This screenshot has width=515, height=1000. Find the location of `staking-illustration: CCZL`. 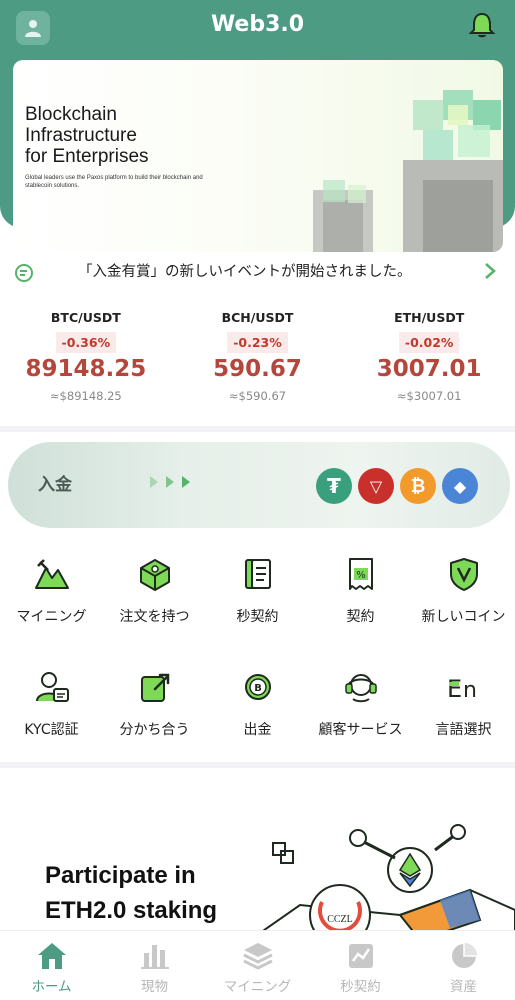

staking-illustration: CCZL is located at coordinates (388, 877).